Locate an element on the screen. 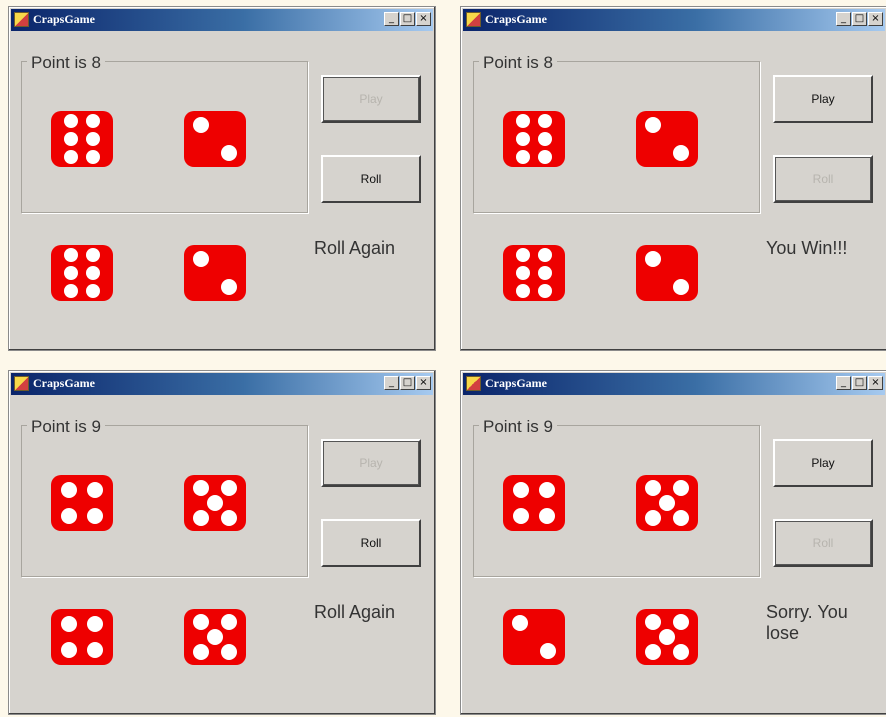 This screenshot has height=717, width=886. status-label: Roll Again is located at coordinates (355, 612).